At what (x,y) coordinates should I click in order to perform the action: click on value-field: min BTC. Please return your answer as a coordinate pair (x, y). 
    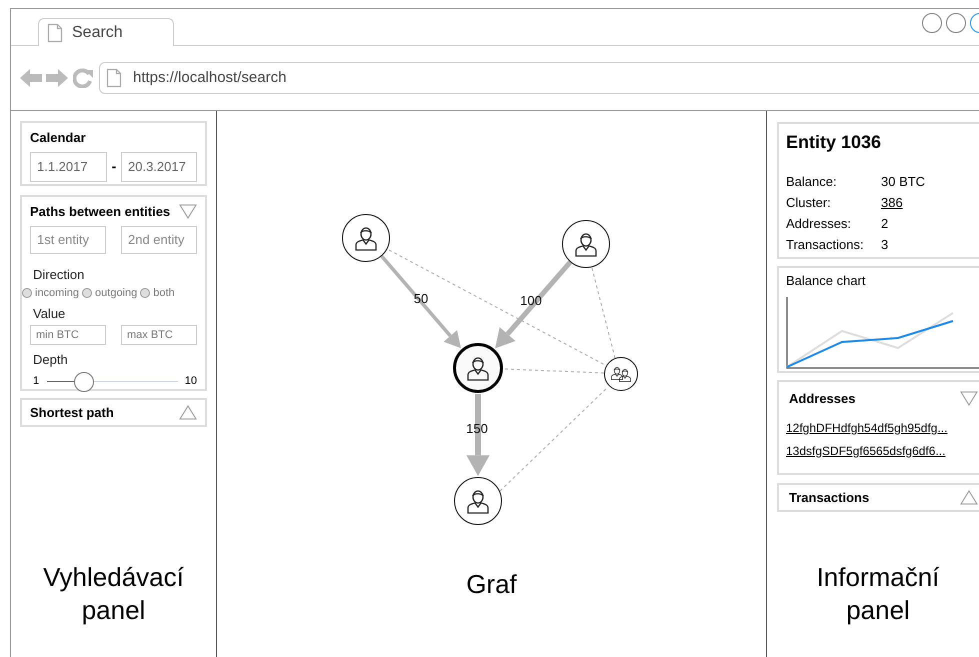
    Looking at the image, I should click on (68, 335).